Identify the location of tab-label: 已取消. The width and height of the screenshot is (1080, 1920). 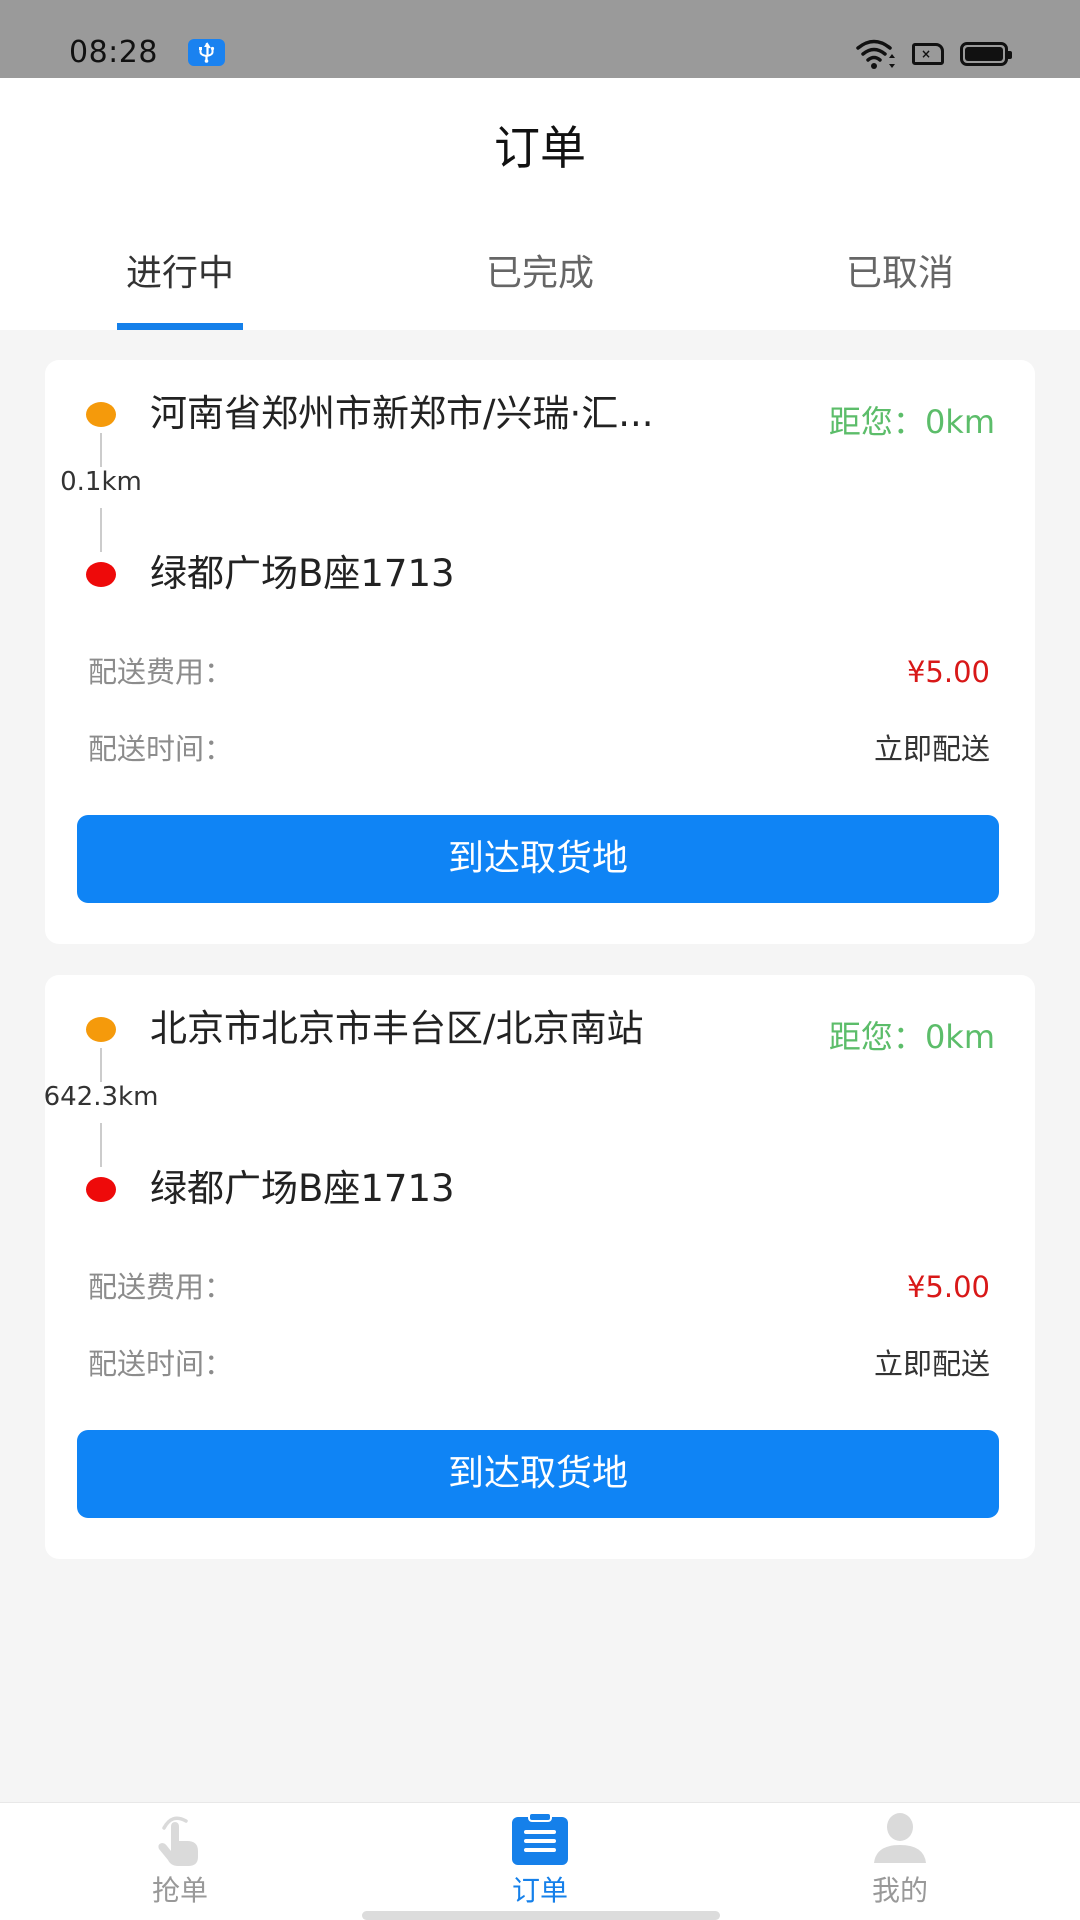
(899, 273).